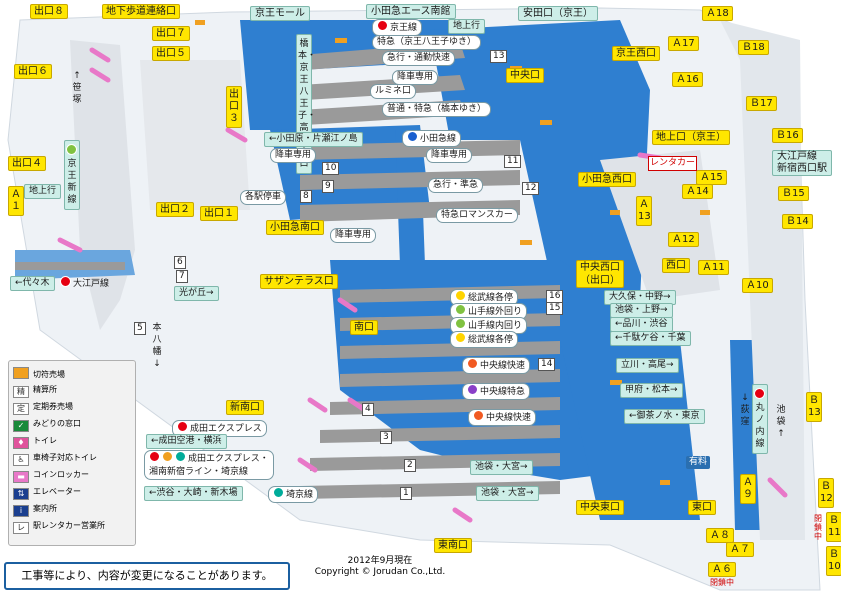 The image size is (841, 595). What do you see at coordinates (753, 47) in the screenshot?
I see `exit-b18: Ｂ18` at bounding box center [753, 47].